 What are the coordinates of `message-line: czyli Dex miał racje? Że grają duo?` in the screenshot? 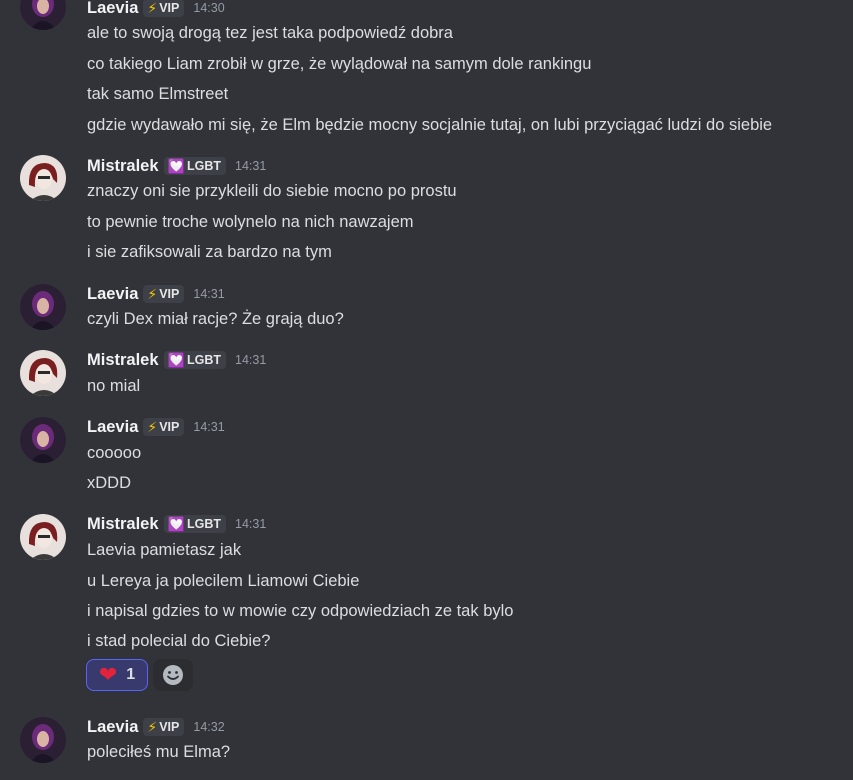 It's located at (215, 319).